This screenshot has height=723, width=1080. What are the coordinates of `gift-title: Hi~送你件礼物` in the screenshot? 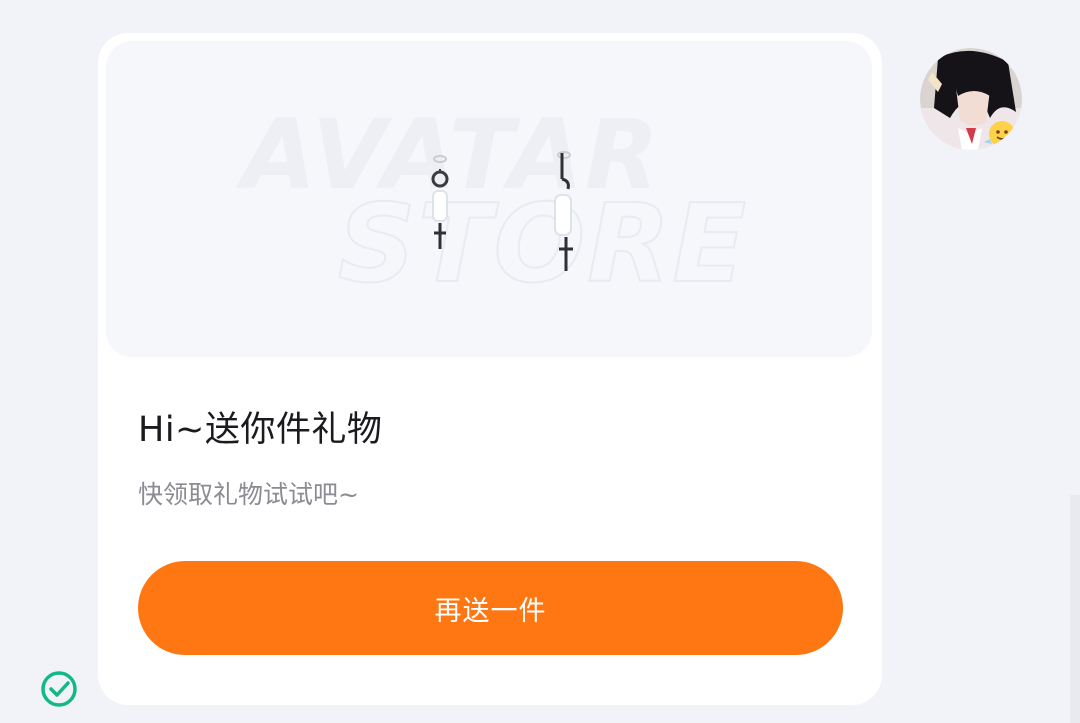 It's located at (260, 430).